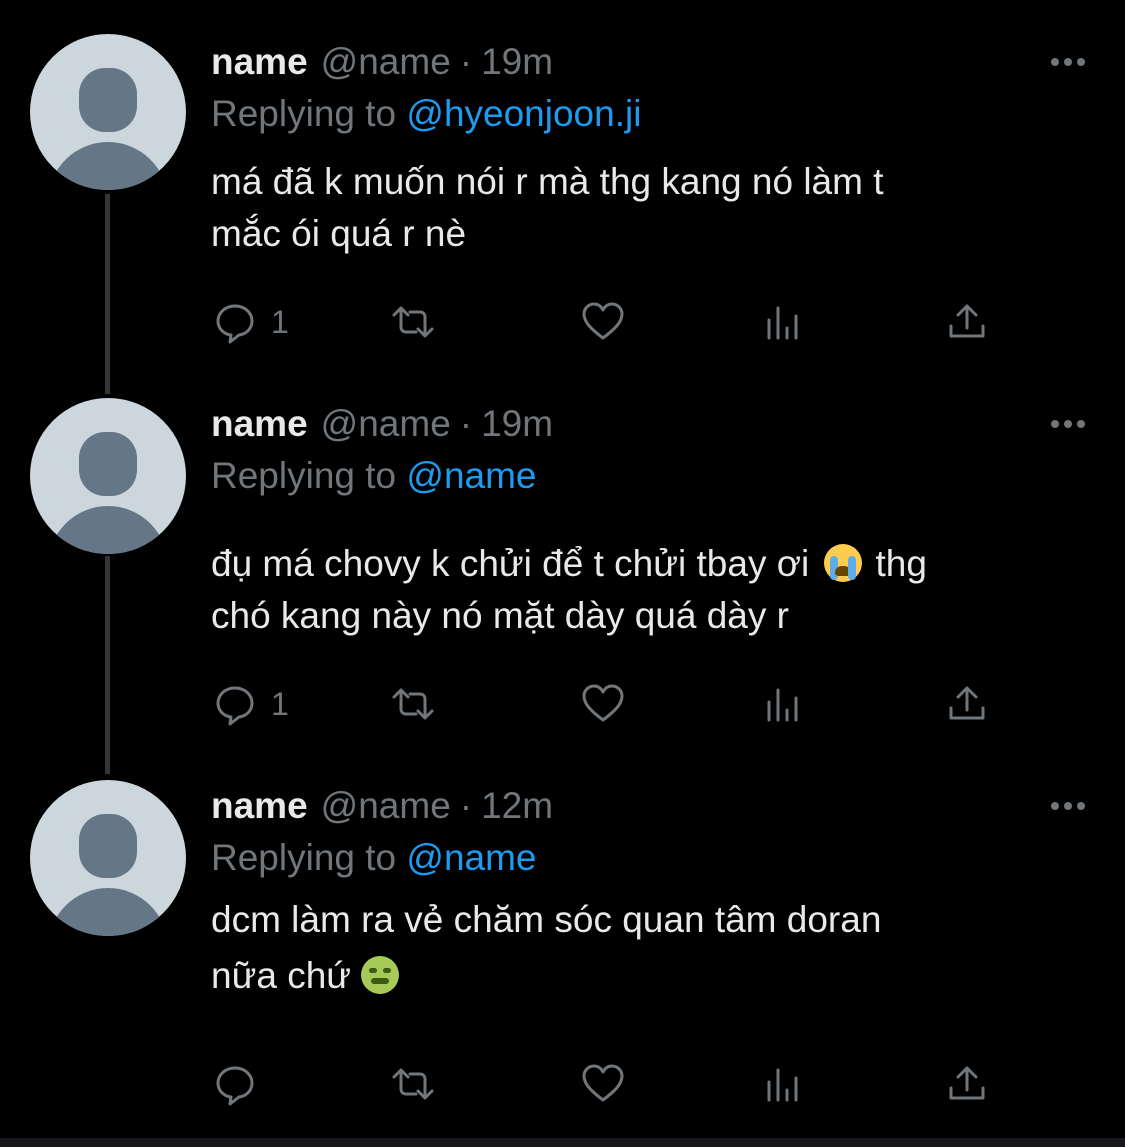 This screenshot has height=1147, width=1125. Describe the element at coordinates (648, 114) in the screenshot. I see `replying-to: Replying to @hyeonjoon.ji` at that location.